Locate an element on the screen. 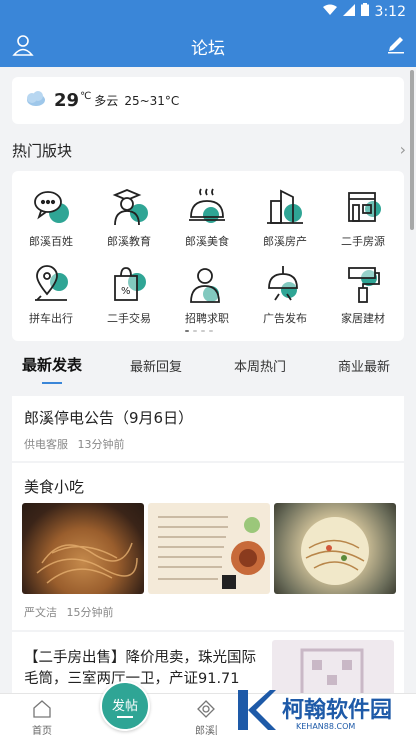  category-label: 二手交易 is located at coordinates (129, 318).